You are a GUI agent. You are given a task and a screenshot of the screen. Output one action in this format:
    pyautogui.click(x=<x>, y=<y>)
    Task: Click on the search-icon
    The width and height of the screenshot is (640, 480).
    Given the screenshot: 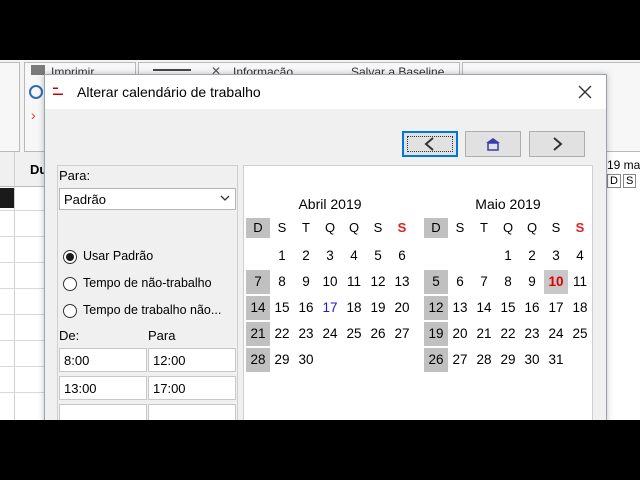 What is the action you would take?
    pyautogui.click(x=36, y=92)
    